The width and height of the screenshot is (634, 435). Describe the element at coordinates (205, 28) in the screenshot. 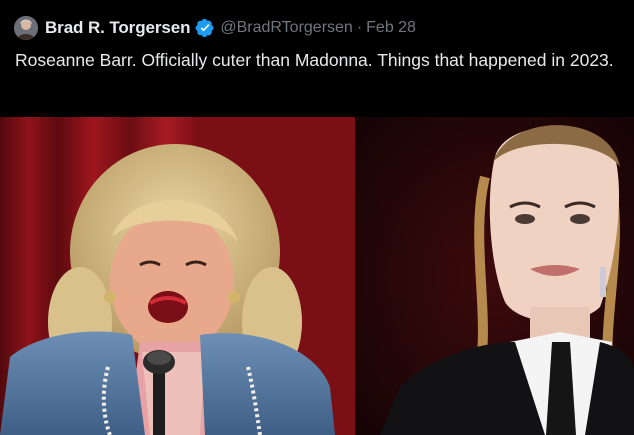

I see `verified-badge-icon` at that location.